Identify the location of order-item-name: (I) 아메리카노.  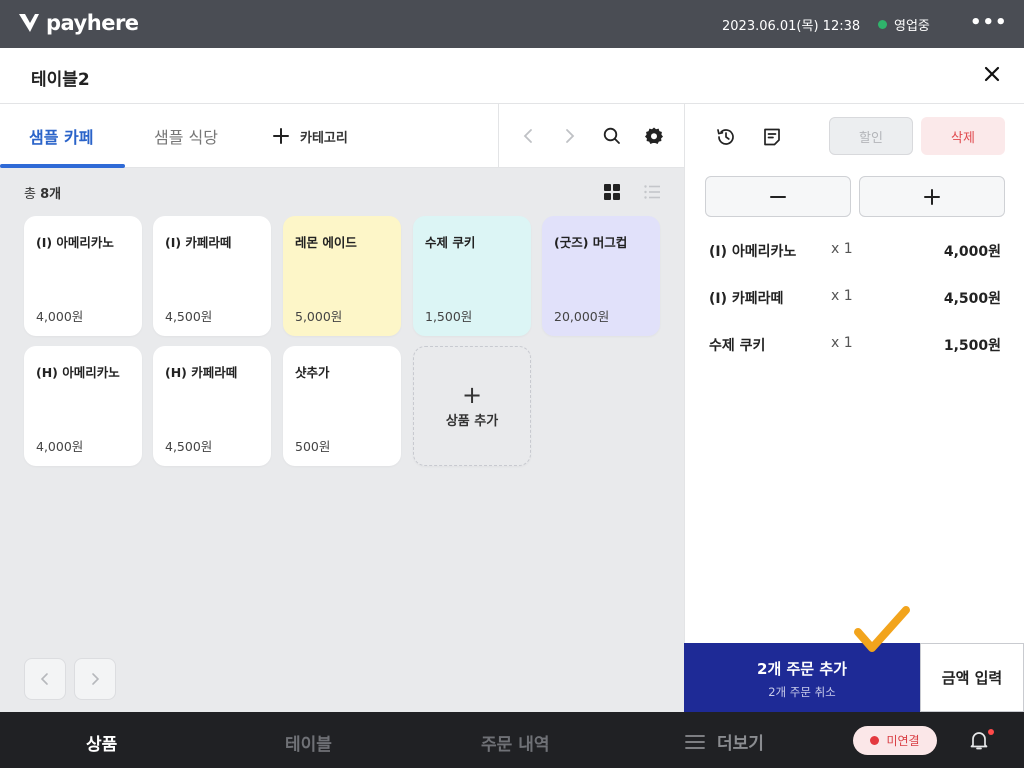
(753, 252).